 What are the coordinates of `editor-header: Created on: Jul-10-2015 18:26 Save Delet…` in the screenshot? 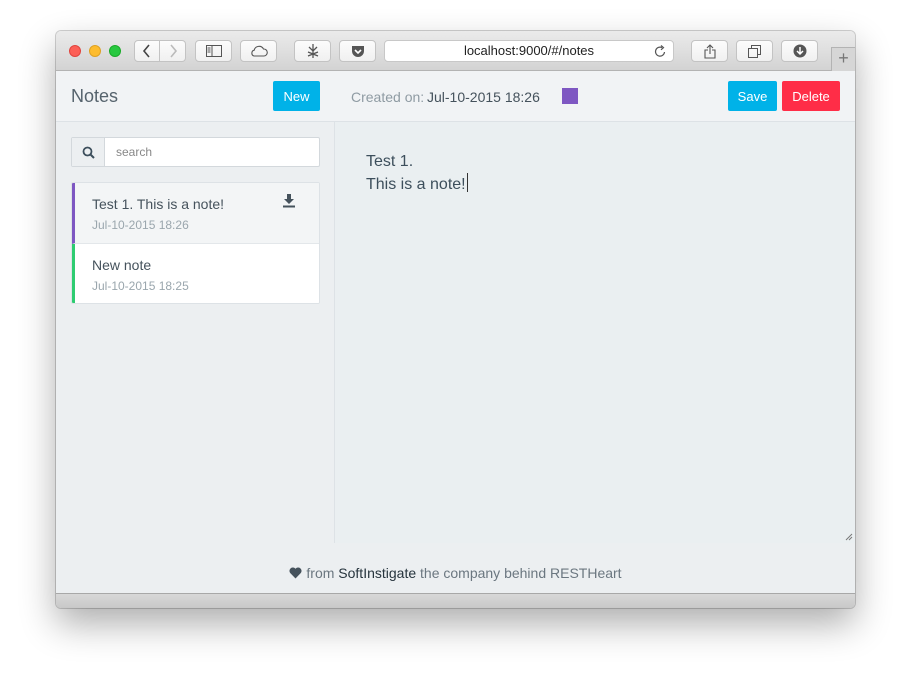 It's located at (595, 96).